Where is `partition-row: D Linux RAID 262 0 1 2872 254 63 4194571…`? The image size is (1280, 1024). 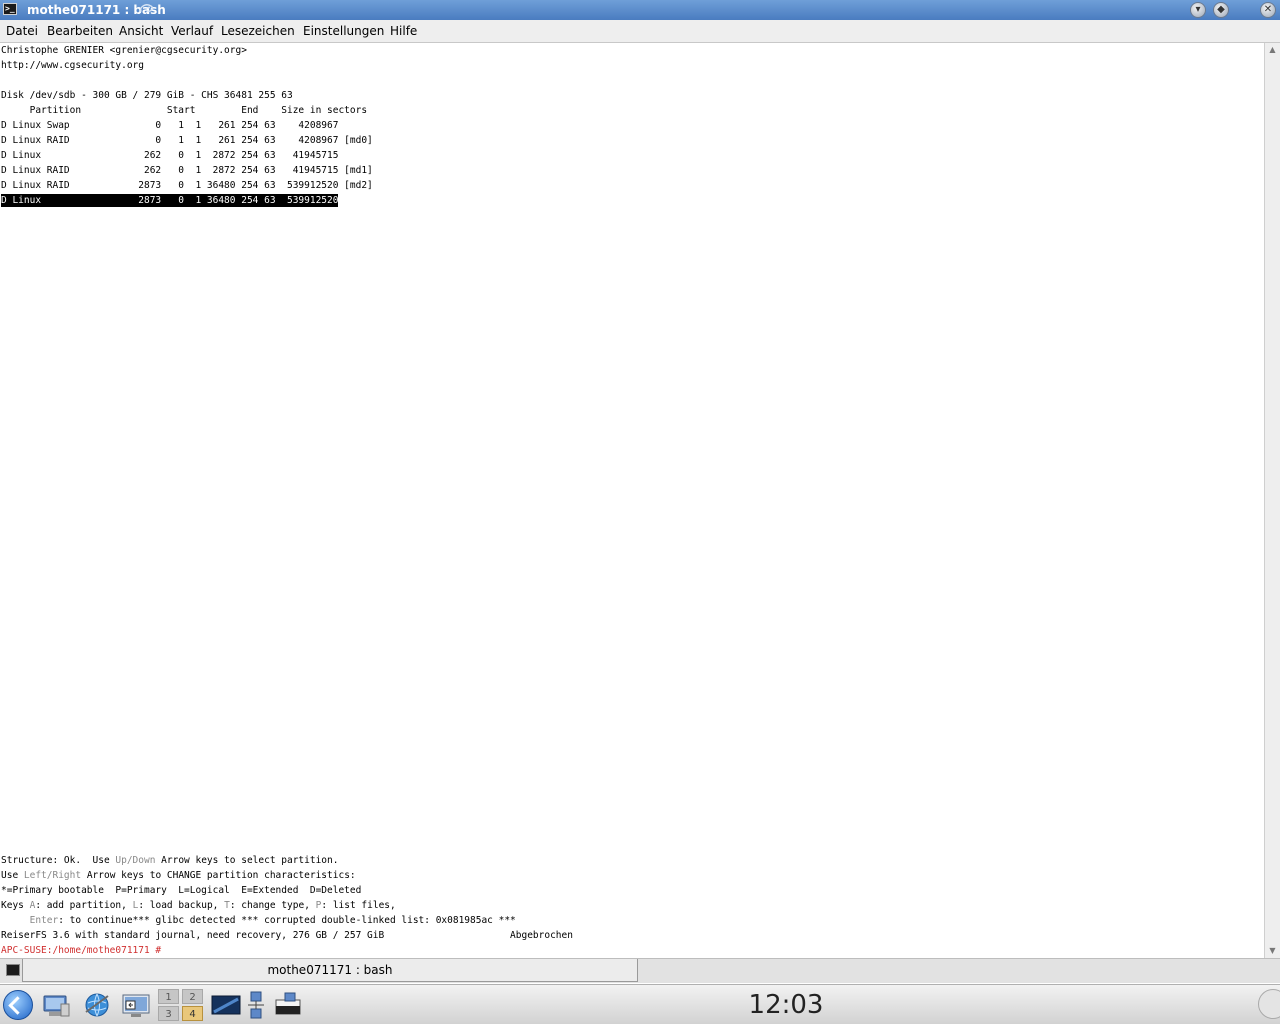
partition-row: D Linux RAID 262 0 1 2872 254 63 4194571… is located at coordinates (187, 170).